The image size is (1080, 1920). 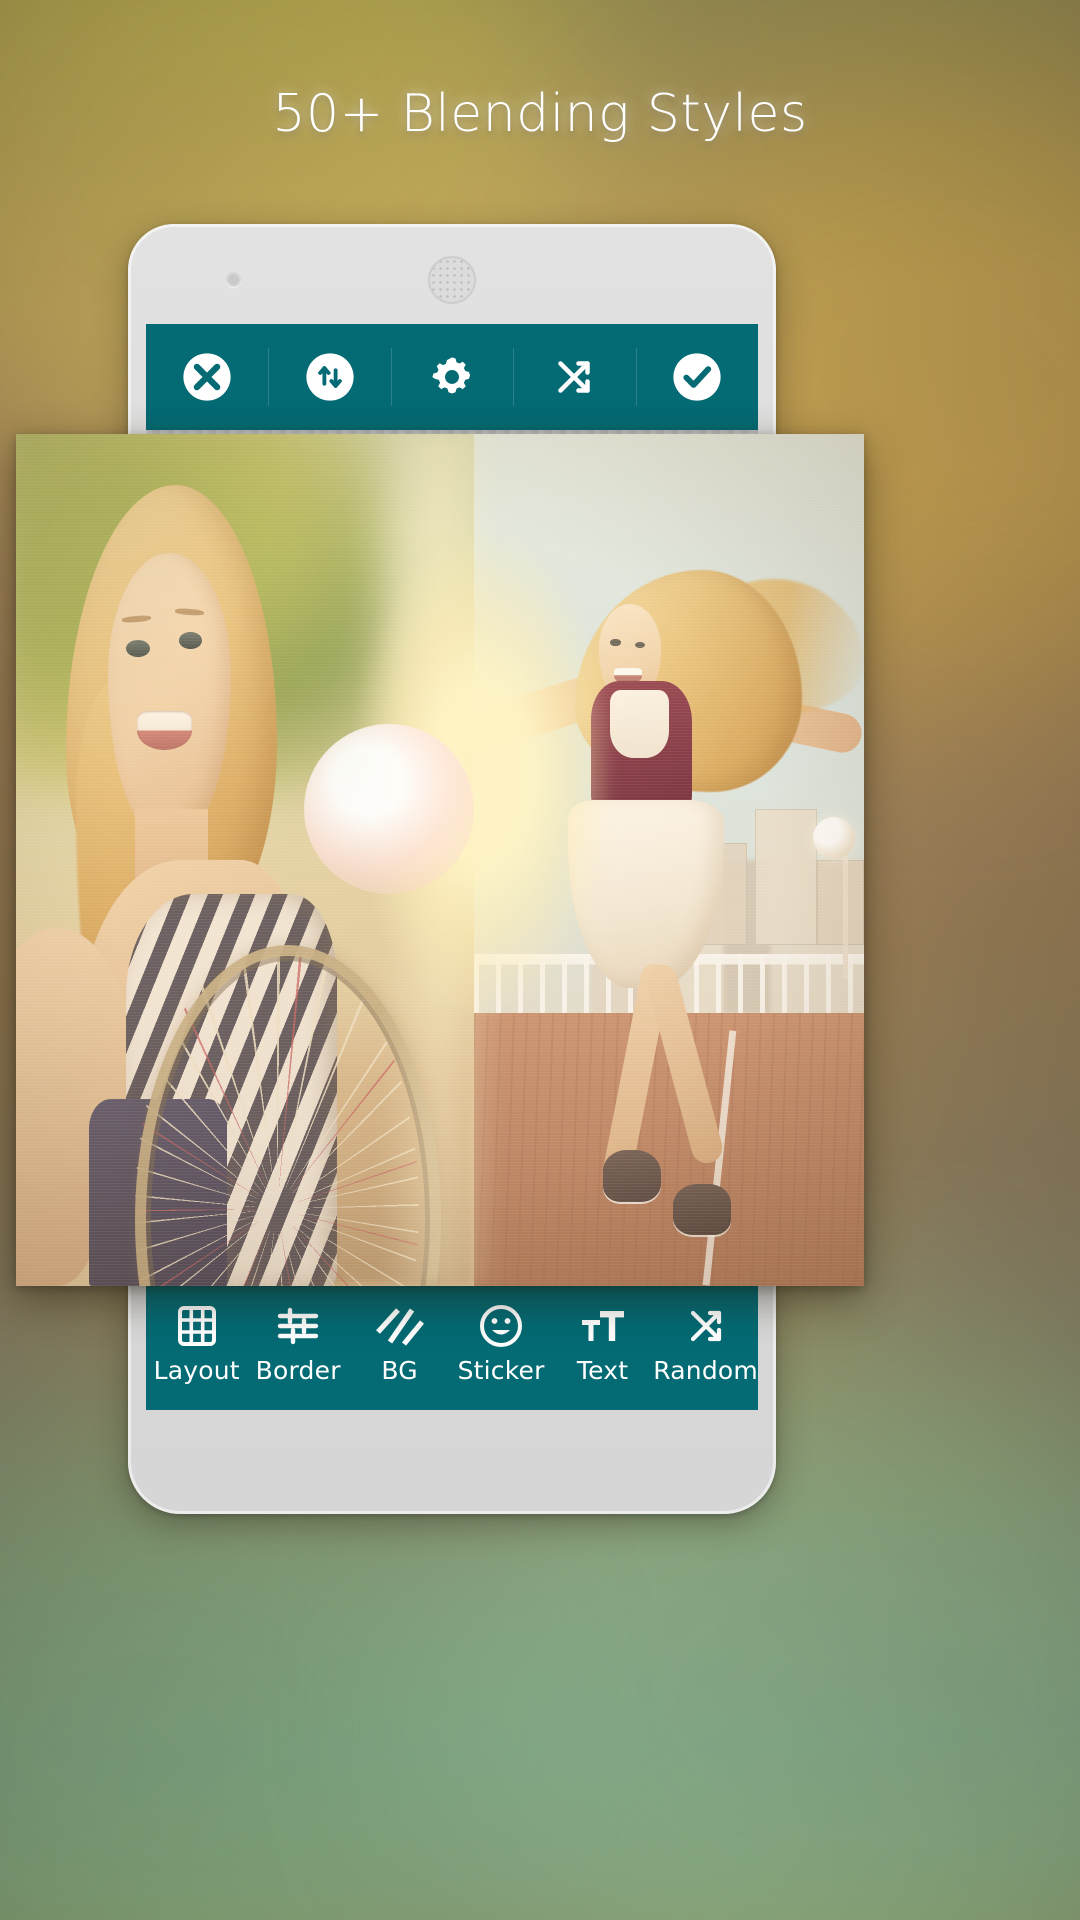 What do you see at coordinates (399, 1326) in the screenshot?
I see `diagonal-stripes-icon` at bounding box center [399, 1326].